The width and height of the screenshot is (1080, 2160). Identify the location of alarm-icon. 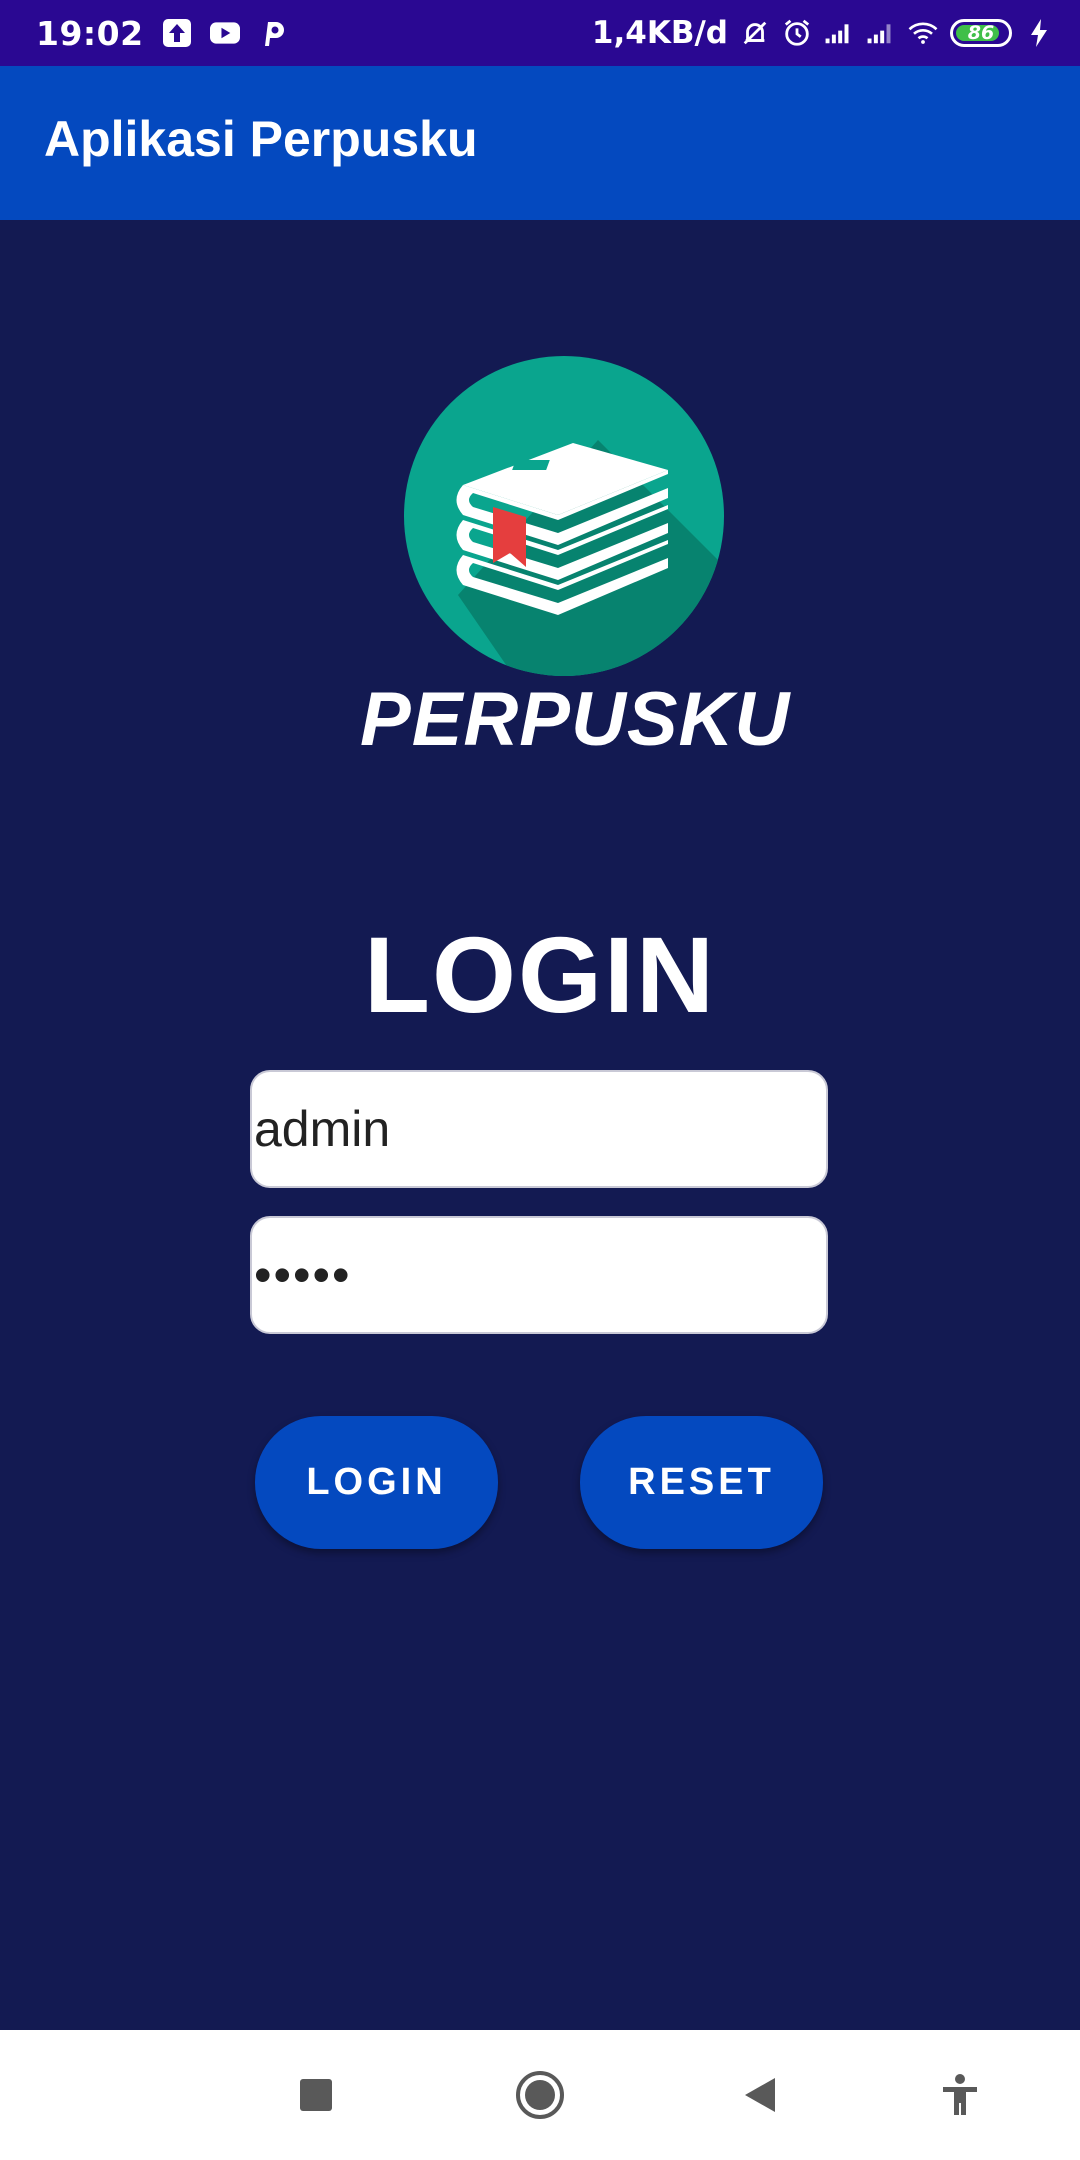
(797, 33).